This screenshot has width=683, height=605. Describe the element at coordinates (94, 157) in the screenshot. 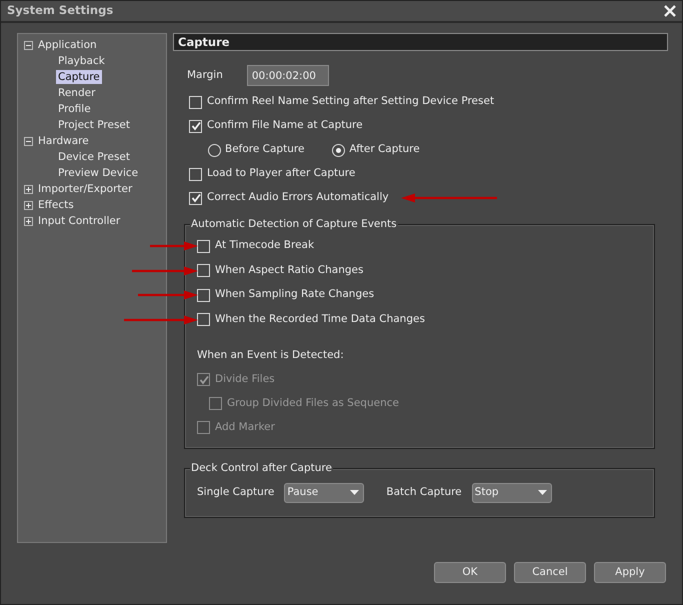

I see `tree-item: Device Preset` at that location.